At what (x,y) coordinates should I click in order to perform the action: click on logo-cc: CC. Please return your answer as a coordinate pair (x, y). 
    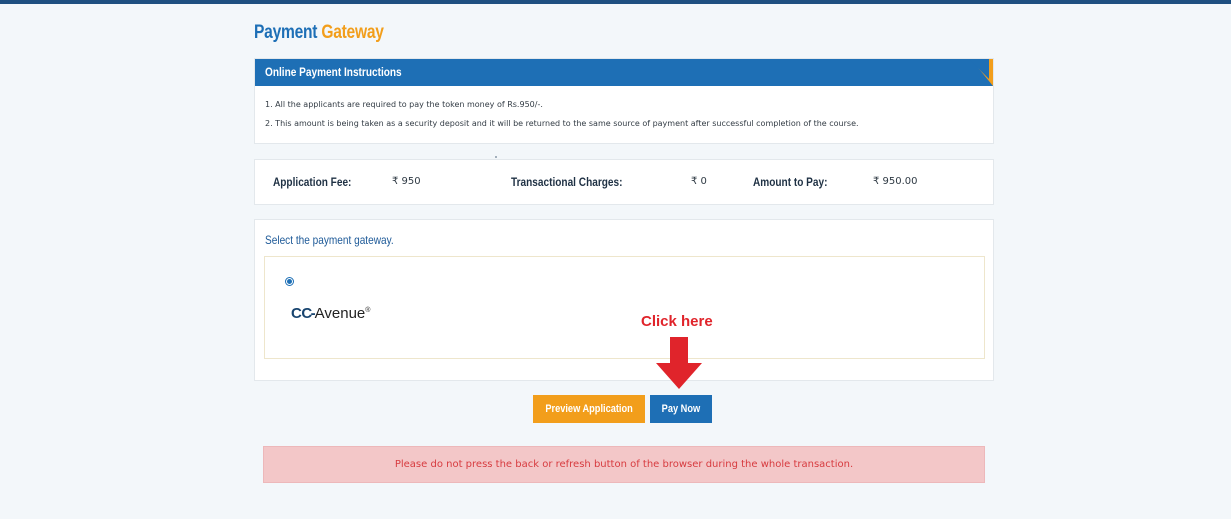
    Looking at the image, I should click on (301, 313).